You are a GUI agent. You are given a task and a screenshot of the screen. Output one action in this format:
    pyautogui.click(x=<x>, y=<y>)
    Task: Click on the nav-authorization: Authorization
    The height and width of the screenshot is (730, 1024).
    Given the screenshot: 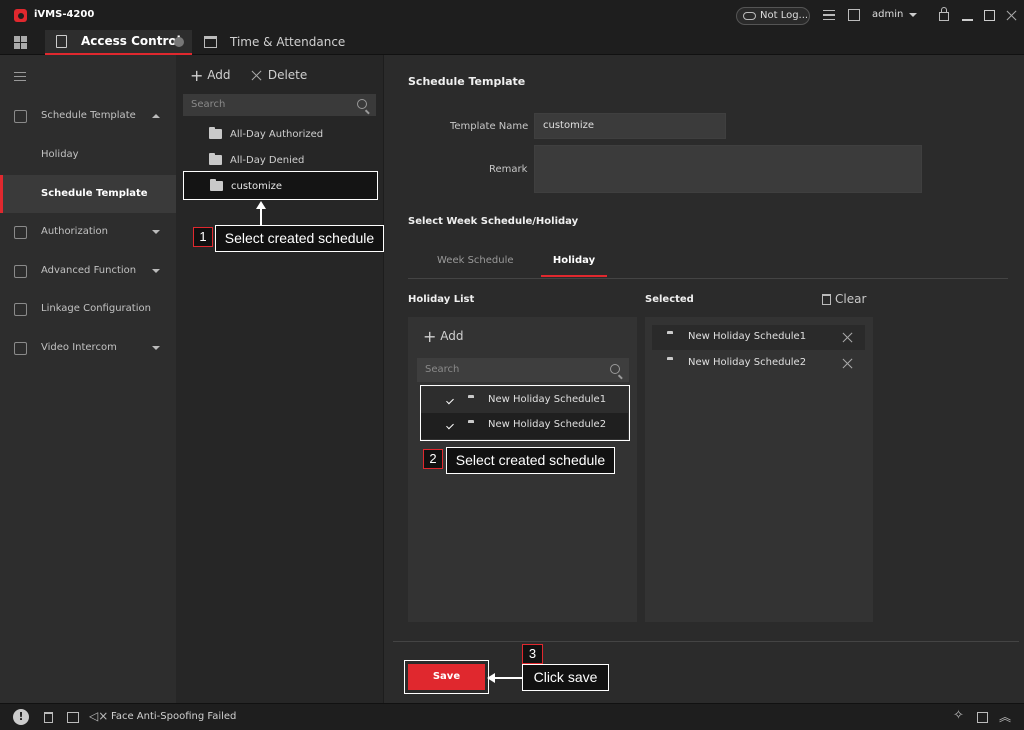 What is the action you would take?
    pyautogui.click(x=88, y=232)
    